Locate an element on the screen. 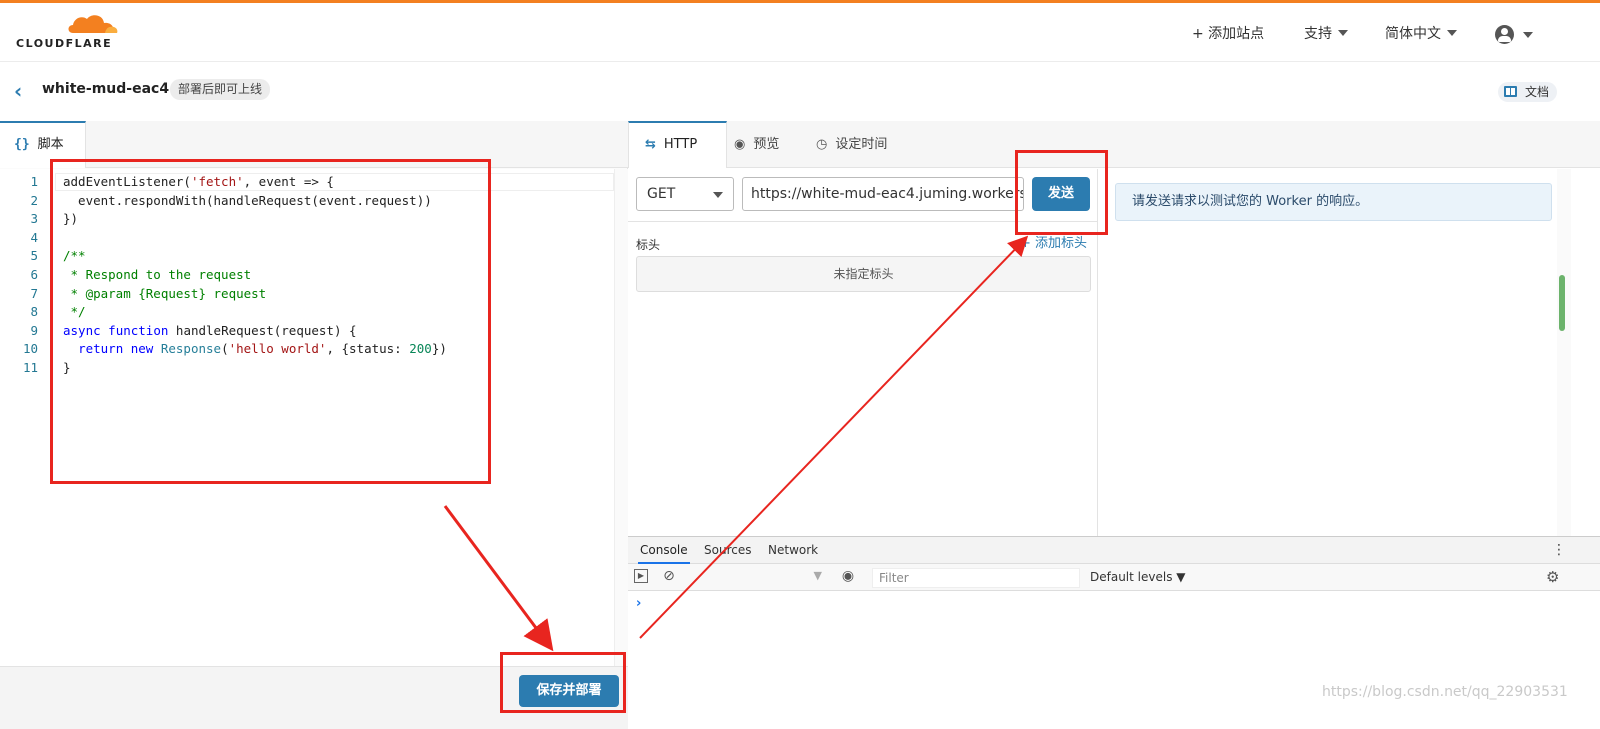 This screenshot has width=1600, height=729. arrow-to-deploy is located at coordinates (498, 578).